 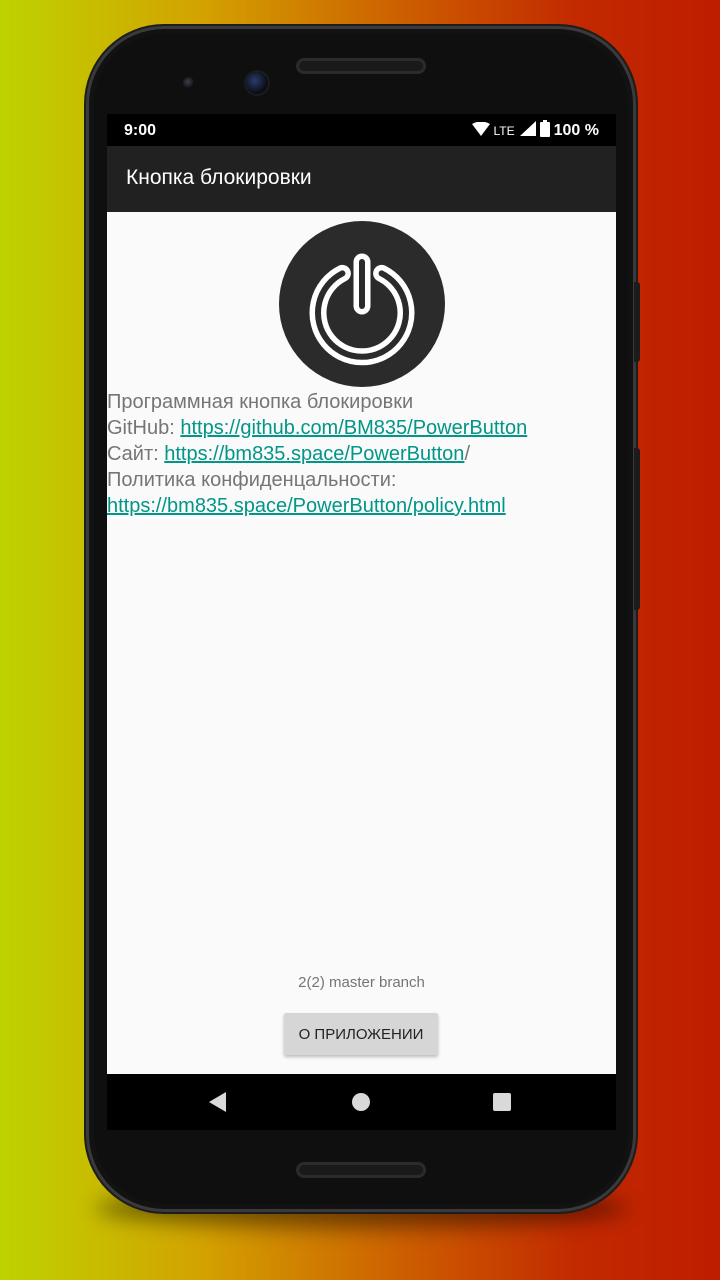 I want to click on earpiece-speaker, so click(x=361, y=66).